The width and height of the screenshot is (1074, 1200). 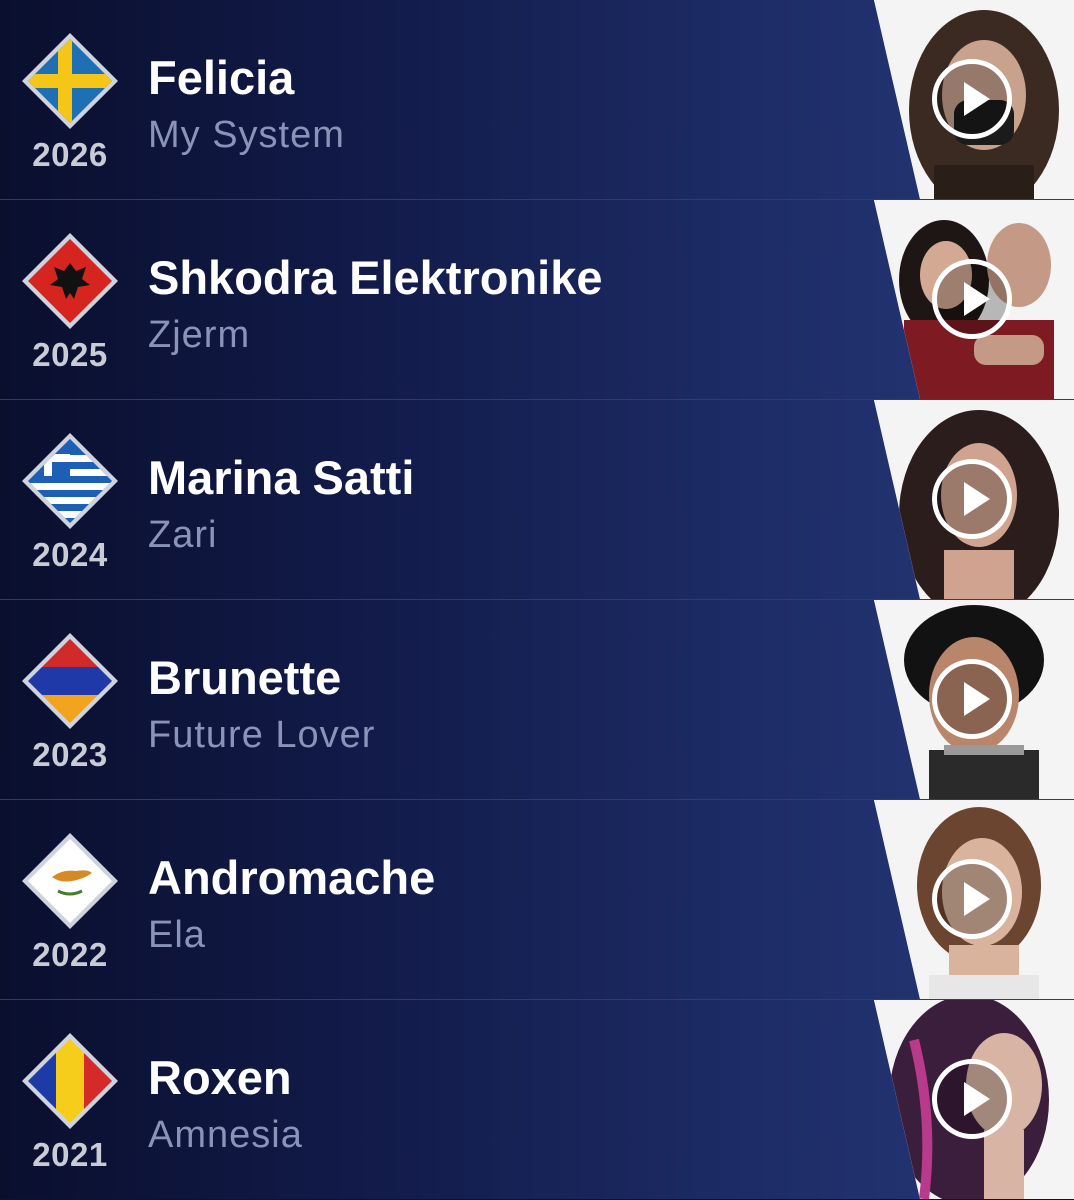 What do you see at coordinates (70, 881) in the screenshot?
I see `cyprus-flag-icon` at bounding box center [70, 881].